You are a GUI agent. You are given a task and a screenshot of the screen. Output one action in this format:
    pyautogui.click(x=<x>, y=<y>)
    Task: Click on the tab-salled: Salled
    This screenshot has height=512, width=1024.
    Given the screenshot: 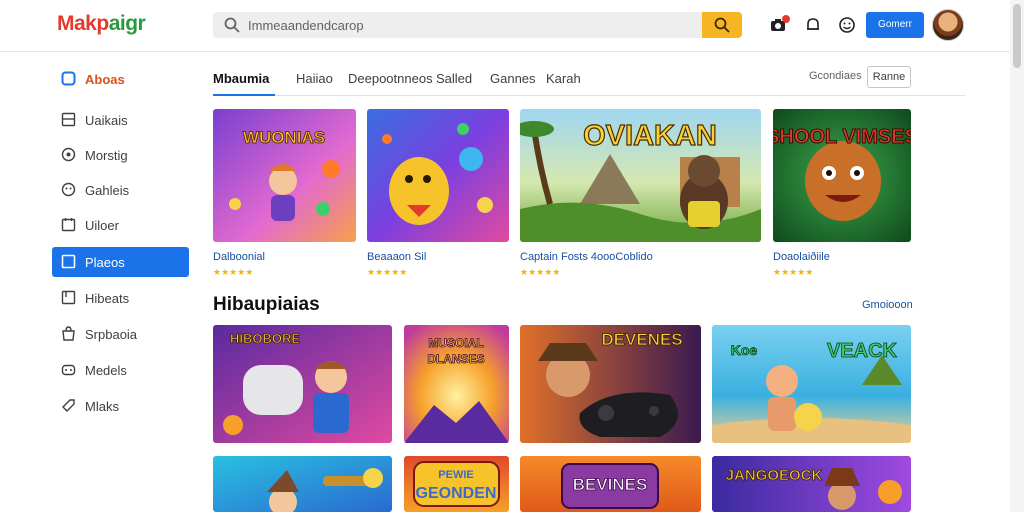 What is the action you would take?
    pyautogui.click(x=454, y=78)
    